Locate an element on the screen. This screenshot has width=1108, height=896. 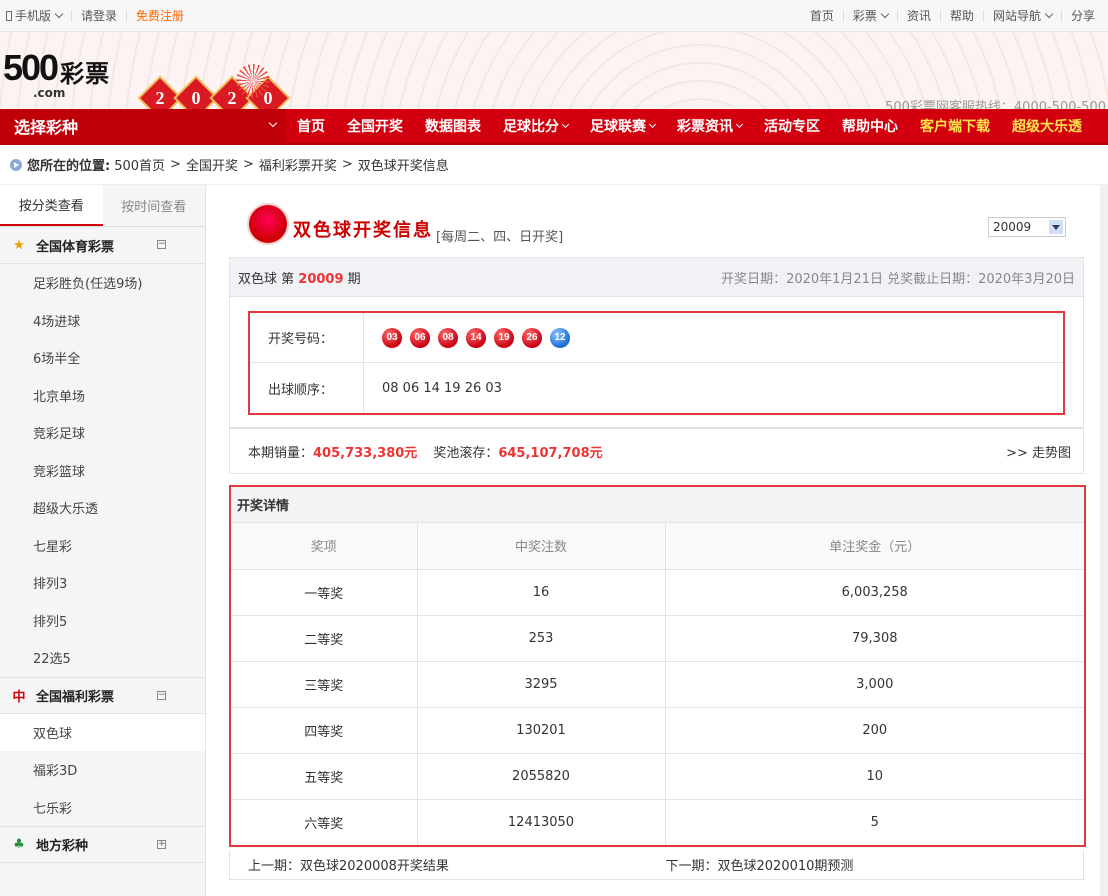
prev-period: 上一期：双色球2020008开奖结果 is located at coordinates (448, 864).